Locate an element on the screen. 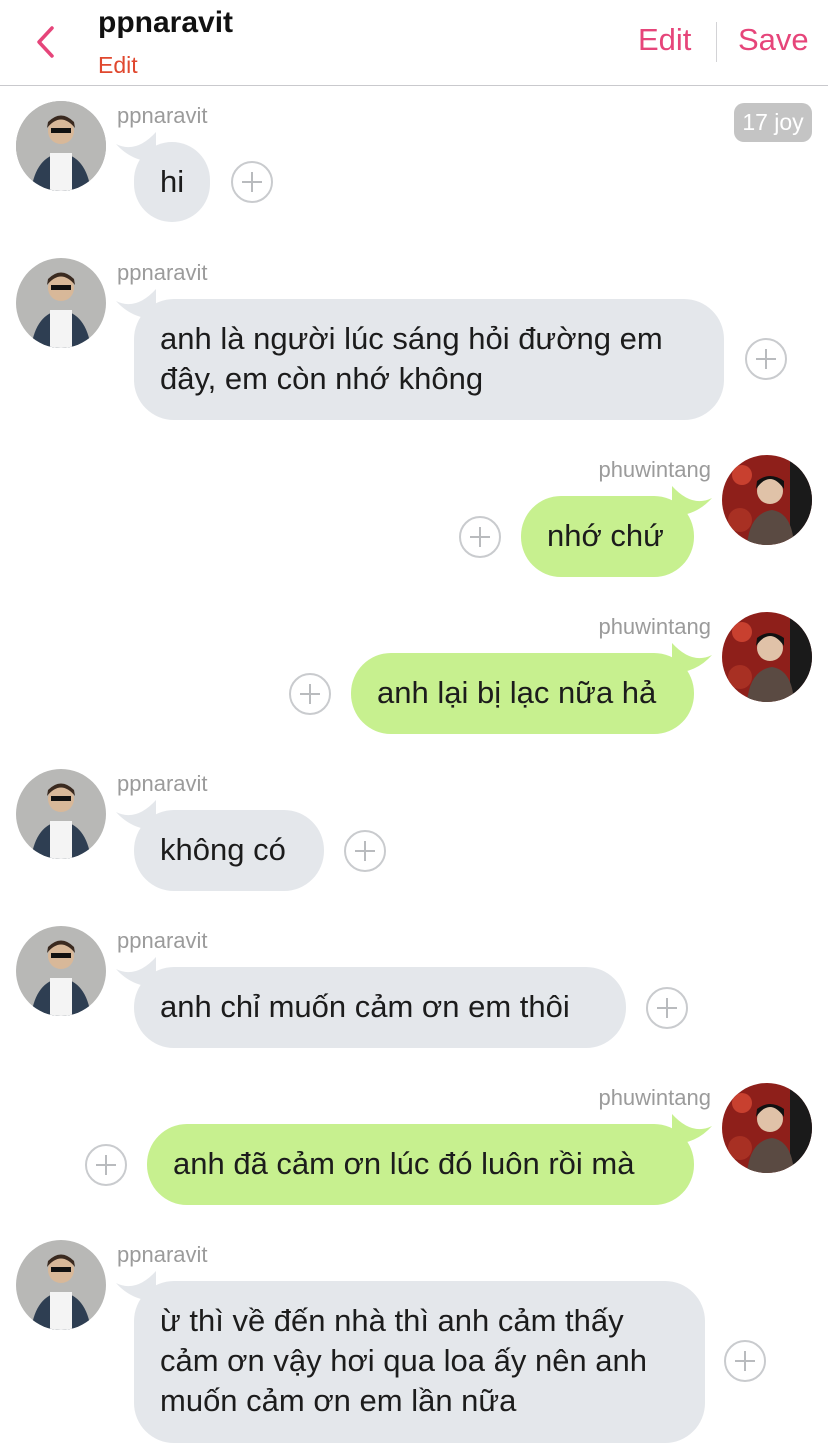  message-text: không có is located at coordinates (223, 849).